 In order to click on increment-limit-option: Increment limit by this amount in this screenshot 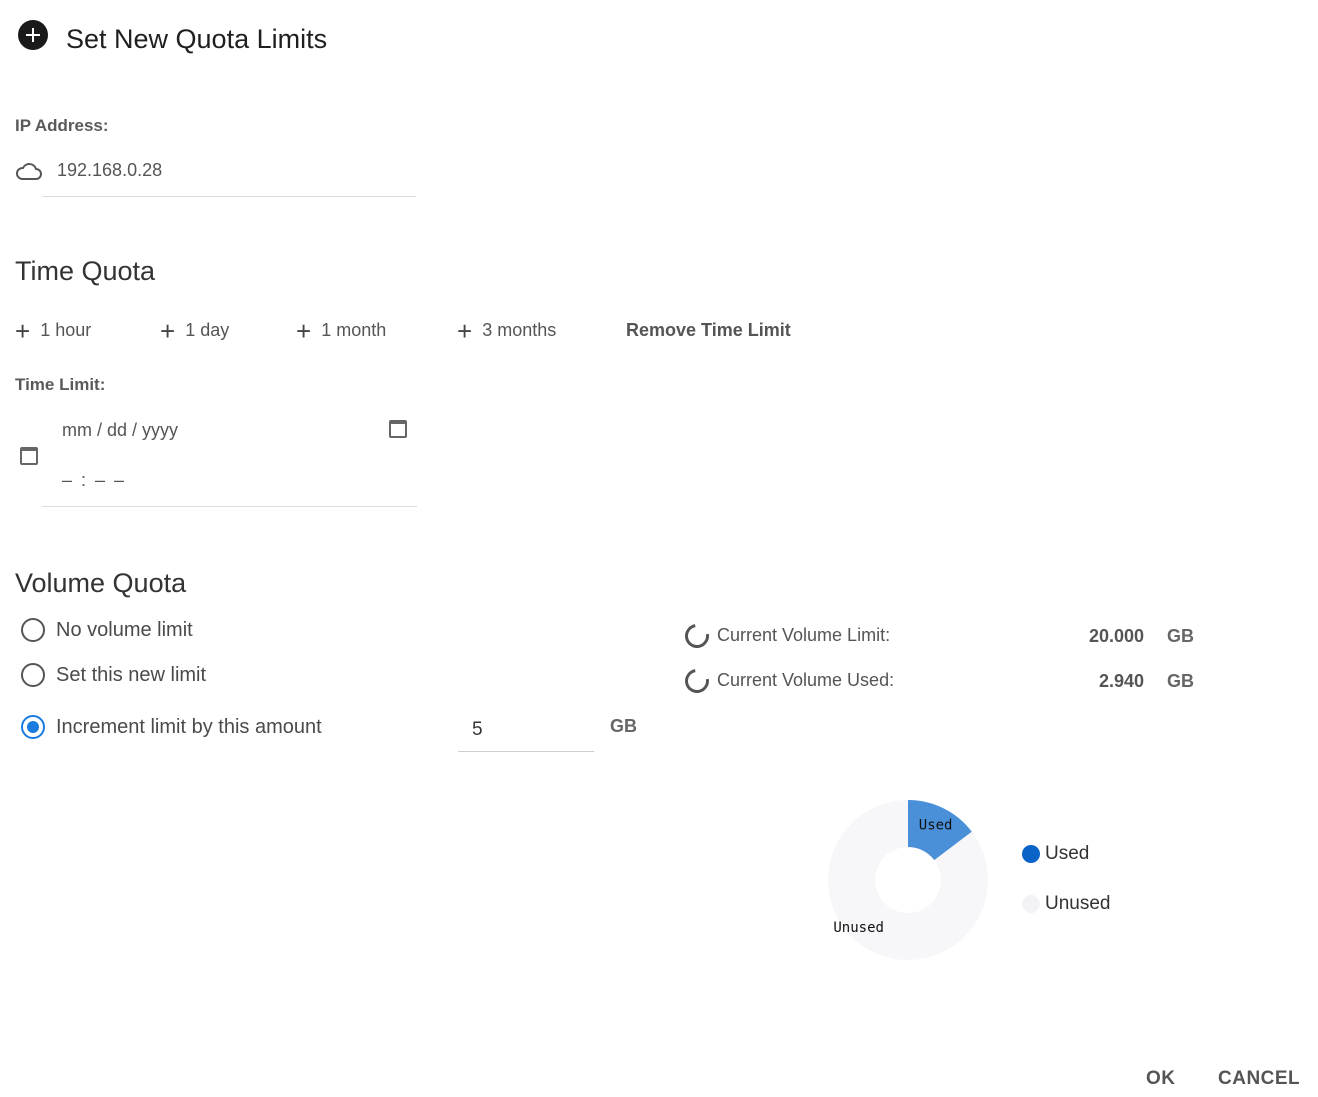, I will do `click(171, 727)`.